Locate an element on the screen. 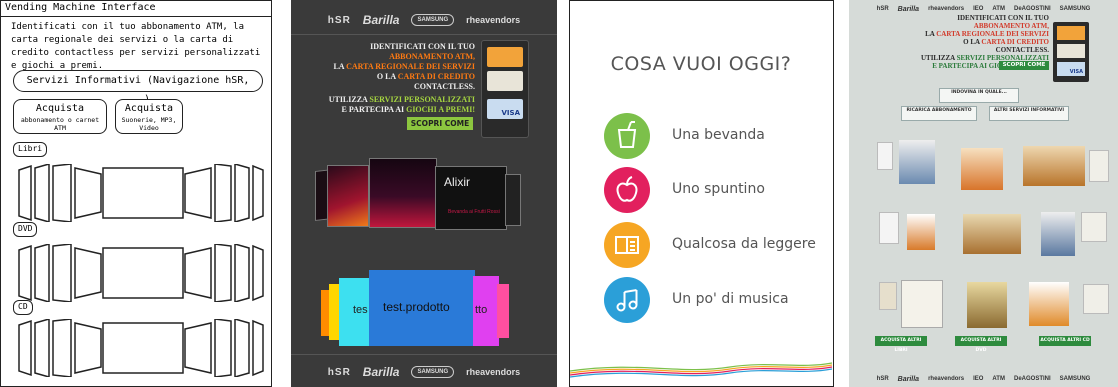 The width and height of the screenshot is (1118, 387). section-tag-cd: CD is located at coordinates (23, 307).